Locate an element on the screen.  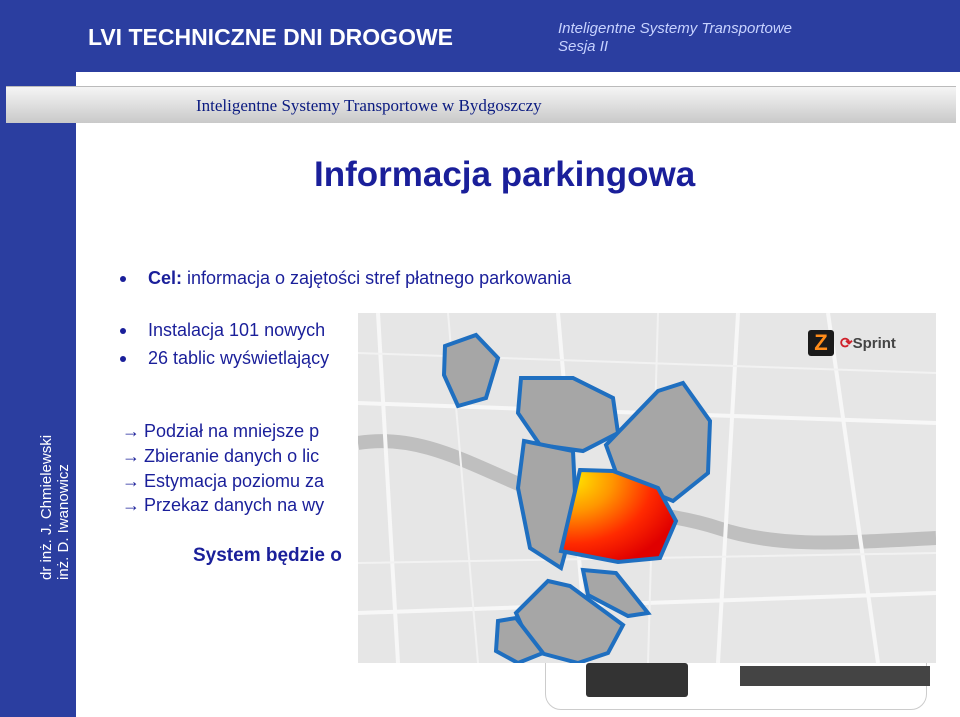
arrow-item-text: Podział na mniejsze p is located at coordinates (232, 431).